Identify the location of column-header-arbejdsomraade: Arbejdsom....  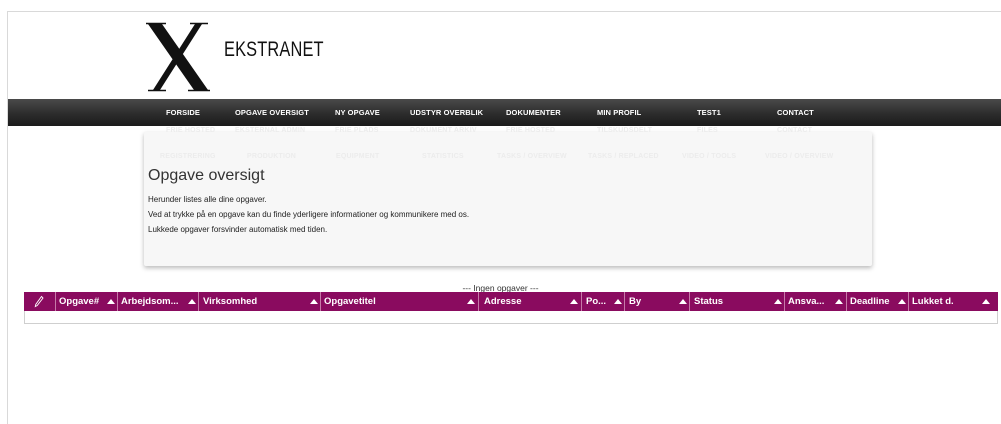
(150, 301).